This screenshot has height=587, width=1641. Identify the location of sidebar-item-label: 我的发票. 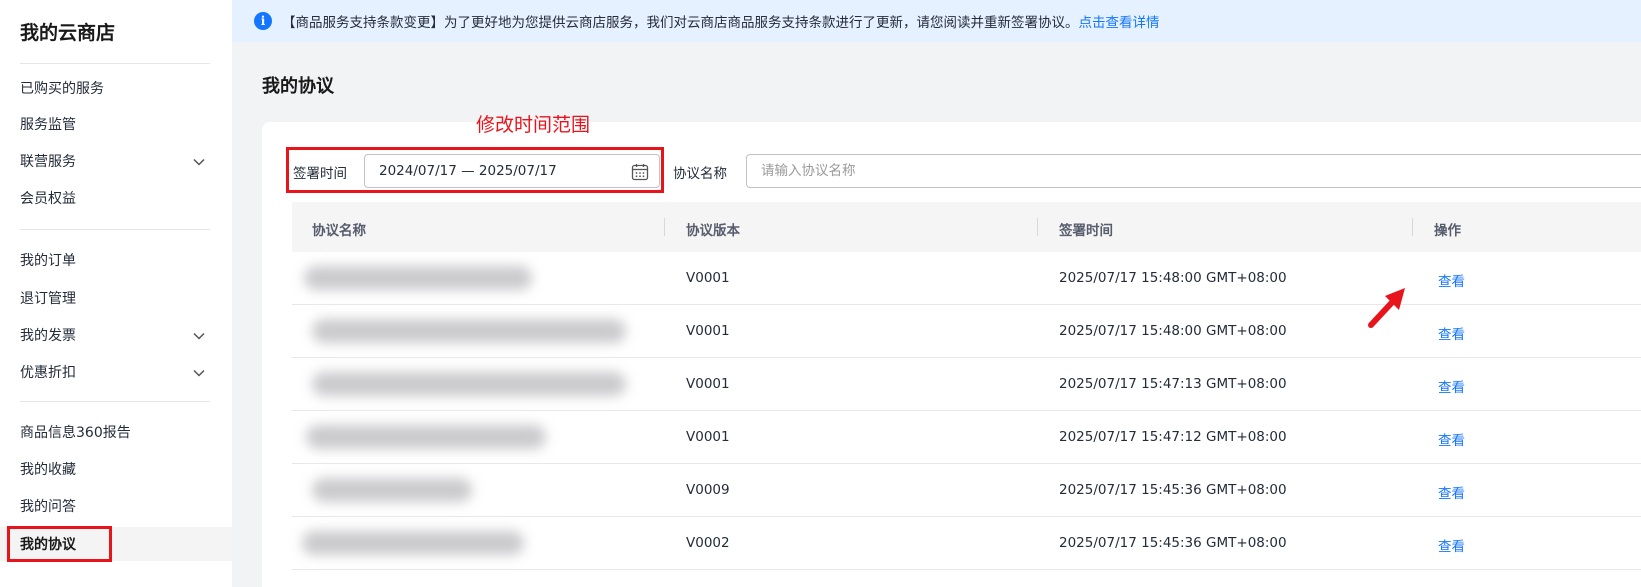
(48, 336).